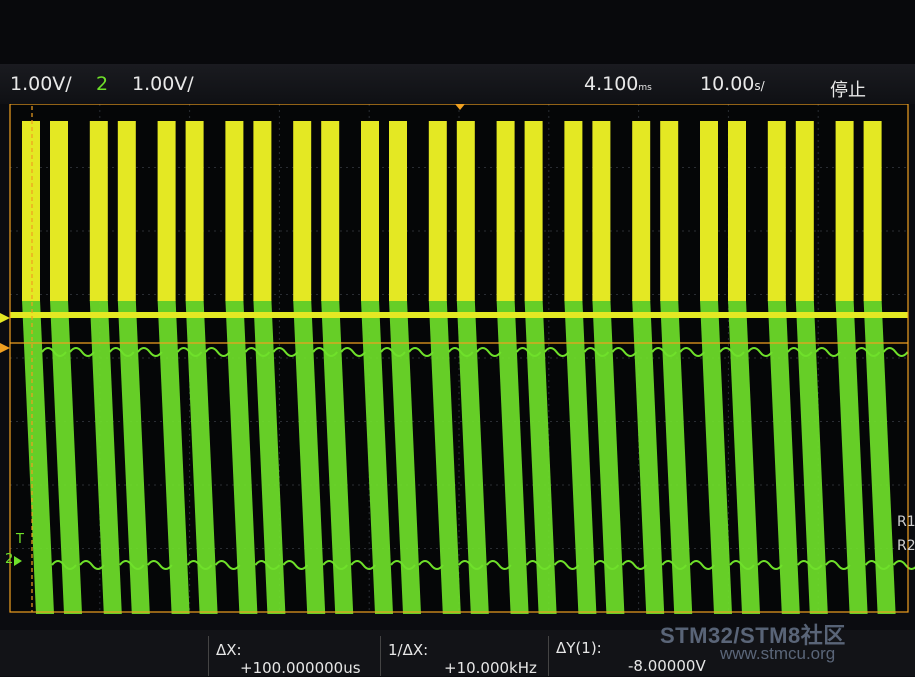 The width and height of the screenshot is (915, 677). What do you see at coordinates (611, 84) in the screenshot?
I see `time-position-value: 4.100` at bounding box center [611, 84].